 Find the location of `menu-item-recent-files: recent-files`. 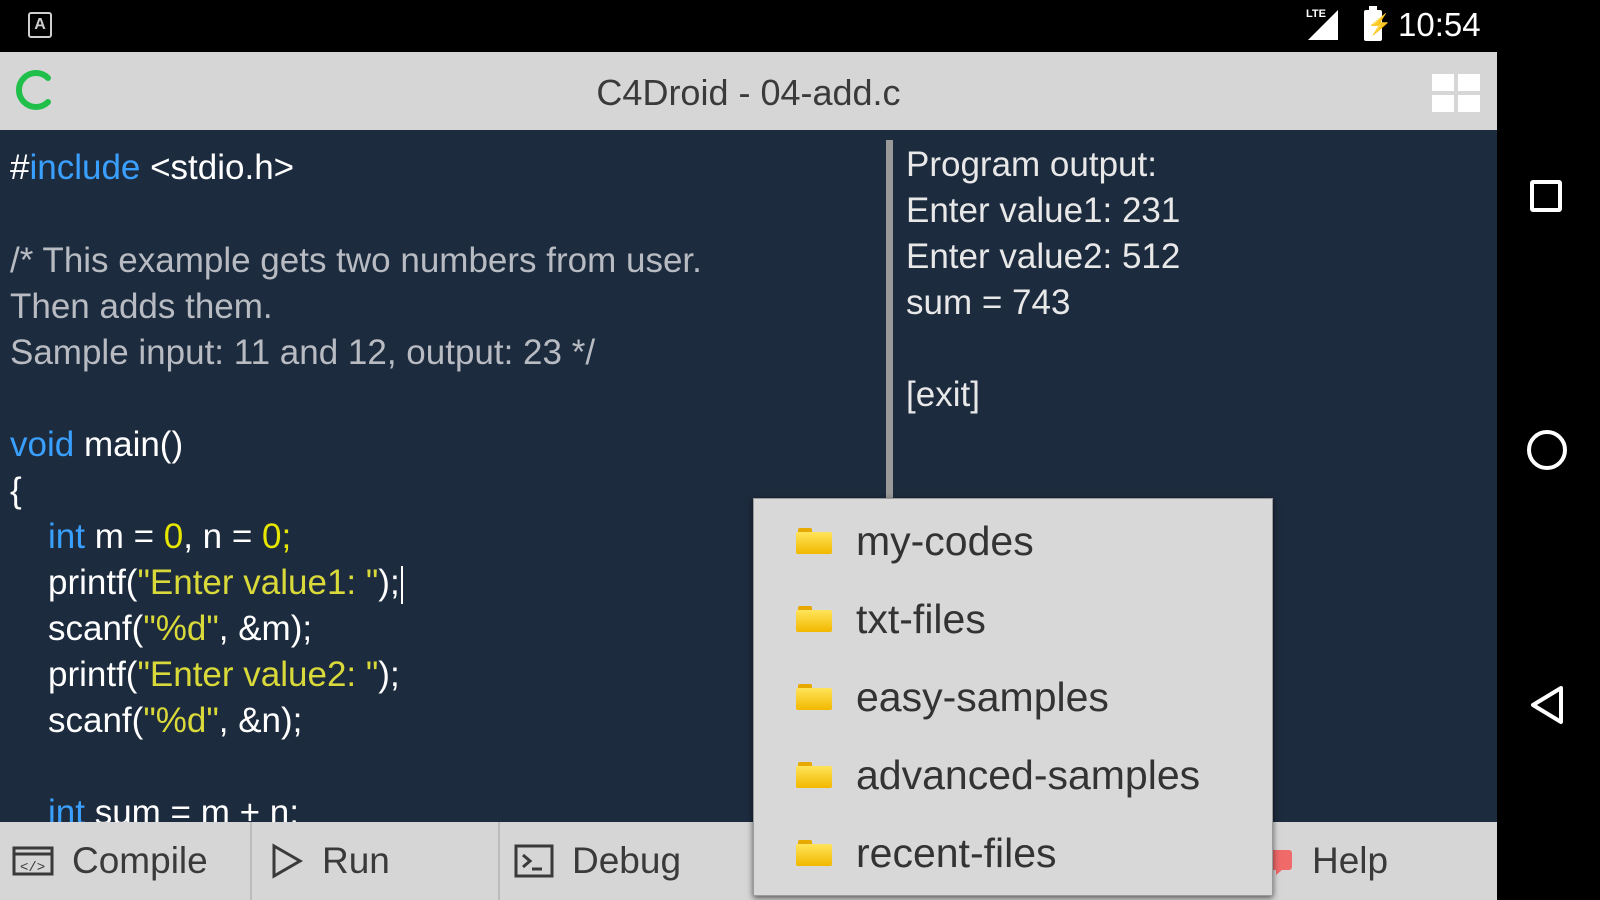

menu-item-recent-files: recent-files is located at coordinates (1014, 853).